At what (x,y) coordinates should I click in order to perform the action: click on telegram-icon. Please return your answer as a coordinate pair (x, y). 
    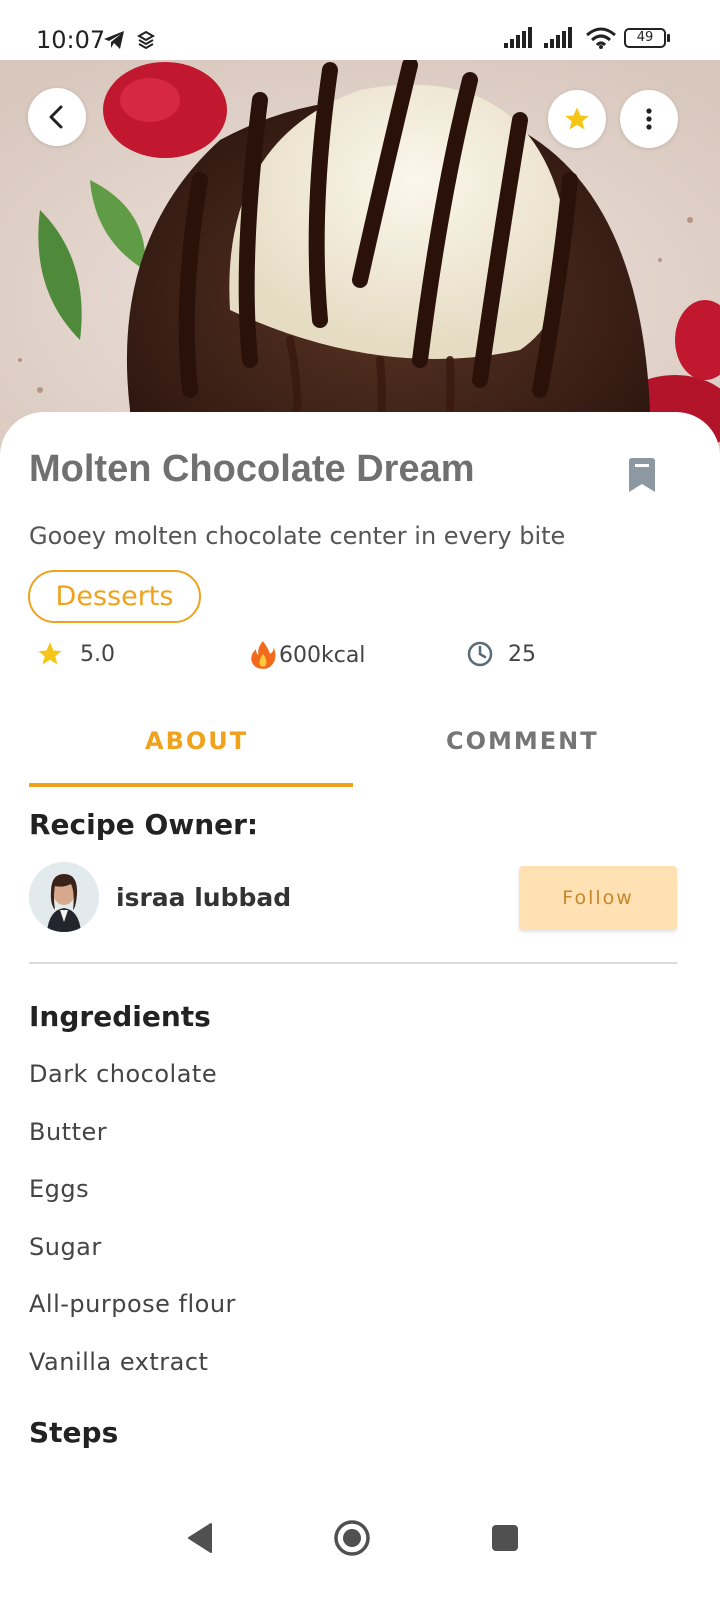
    Looking at the image, I should click on (130, 40).